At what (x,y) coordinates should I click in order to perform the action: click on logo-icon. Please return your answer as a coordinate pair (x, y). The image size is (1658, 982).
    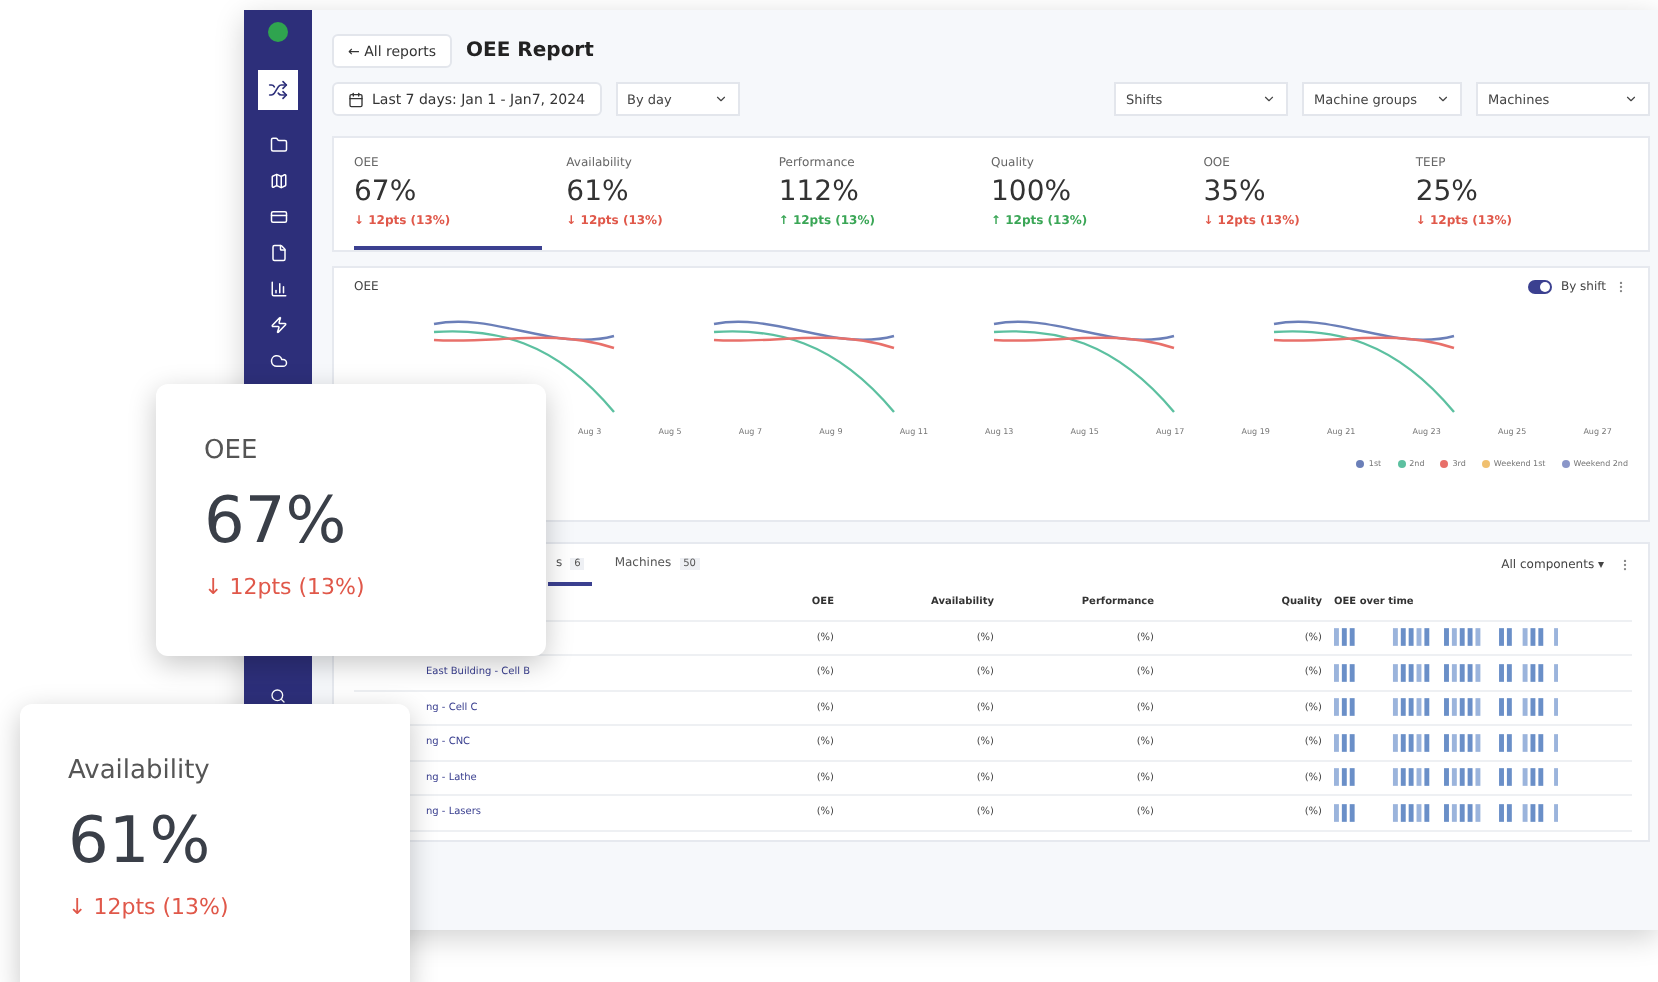
    Looking at the image, I should click on (278, 32).